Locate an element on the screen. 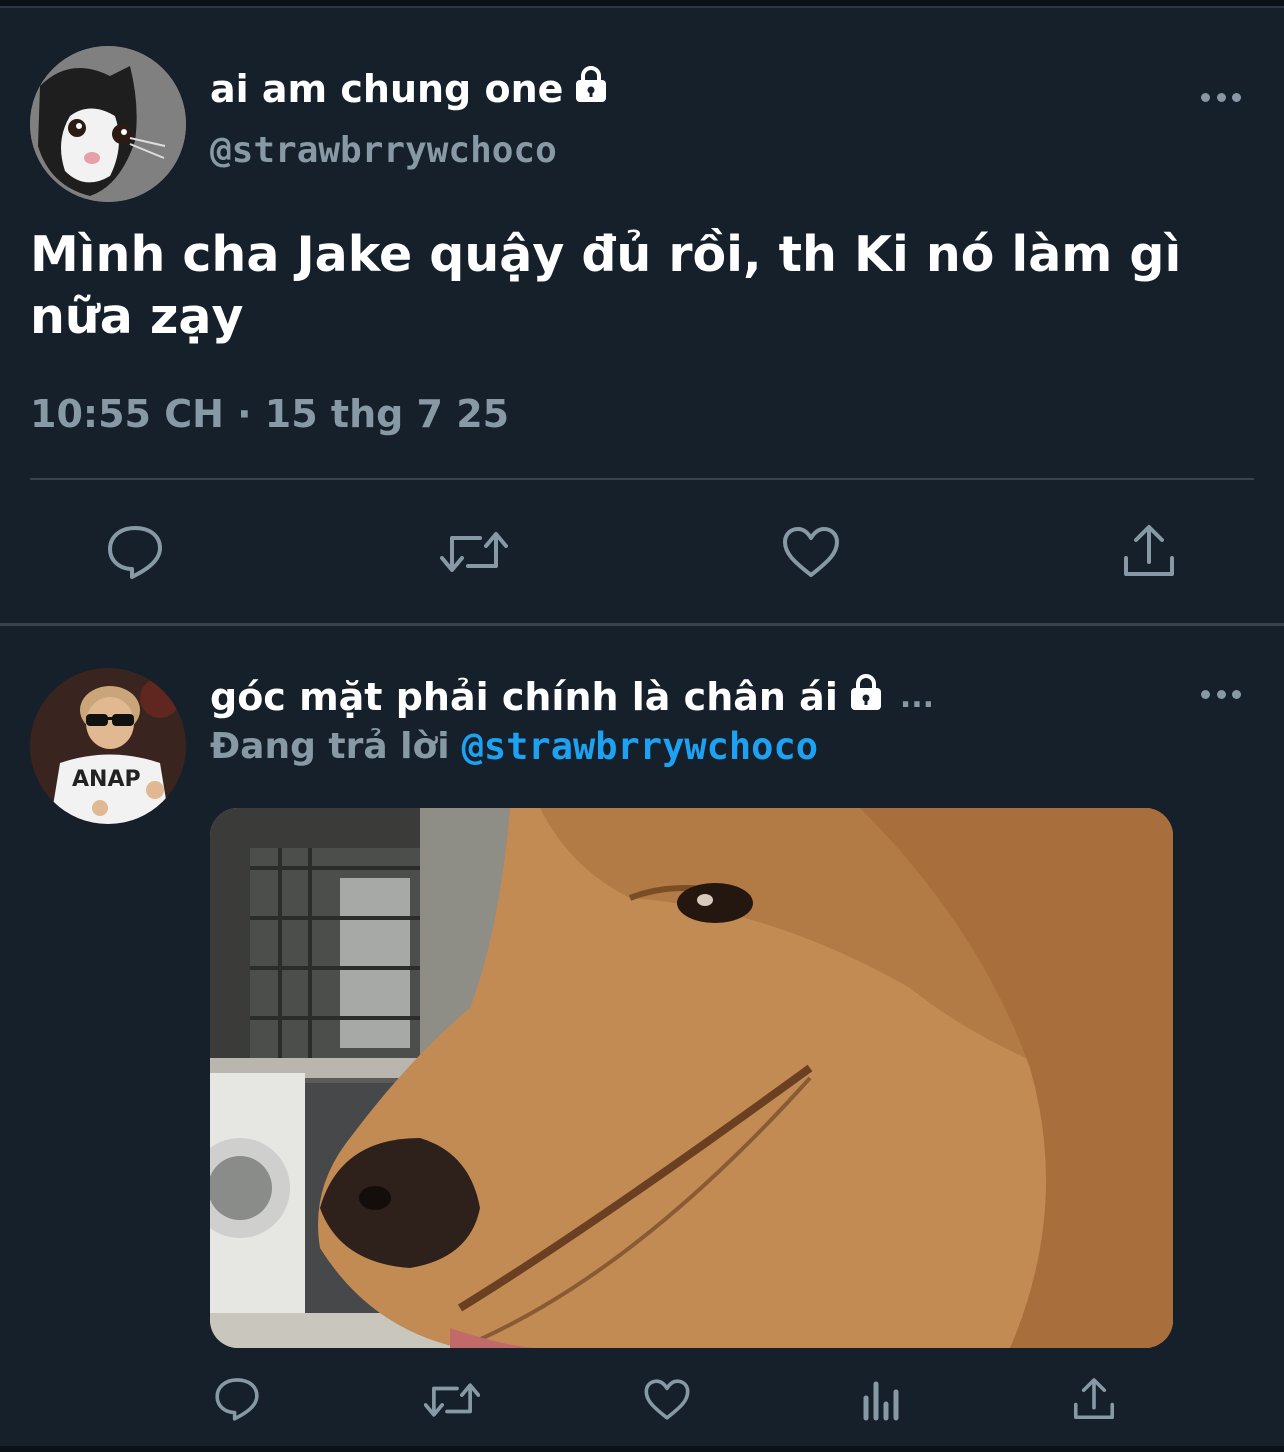  cat-avatar-image is located at coordinates (108, 124).